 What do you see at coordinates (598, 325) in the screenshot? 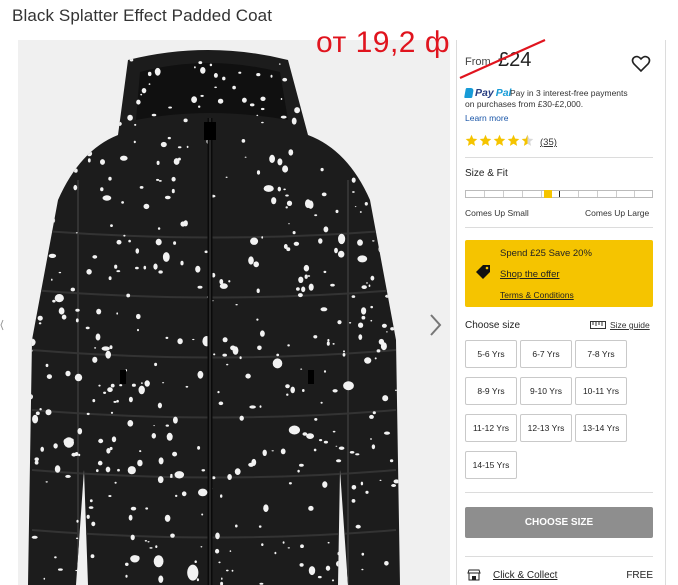
I see `ruler-icon` at bounding box center [598, 325].